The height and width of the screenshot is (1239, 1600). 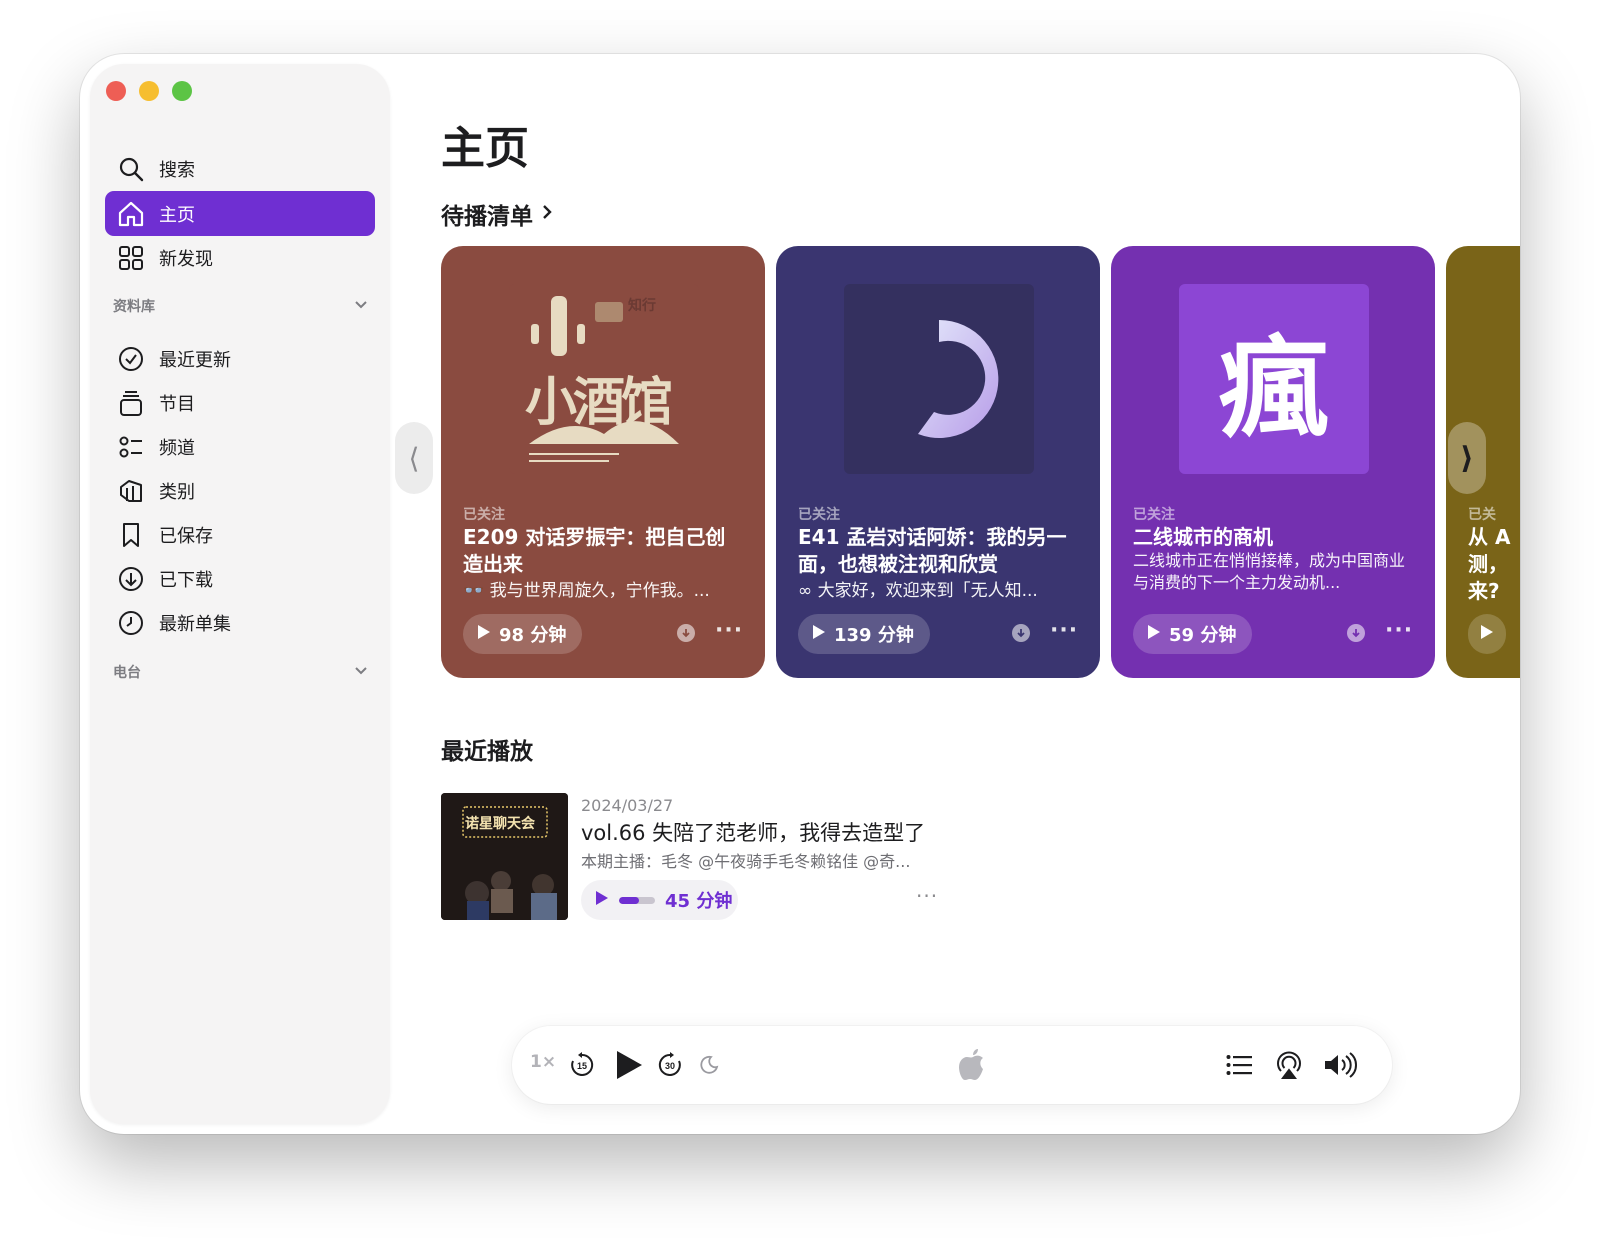 I want to click on radio-header-label: 电台, so click(x=127, y=673).